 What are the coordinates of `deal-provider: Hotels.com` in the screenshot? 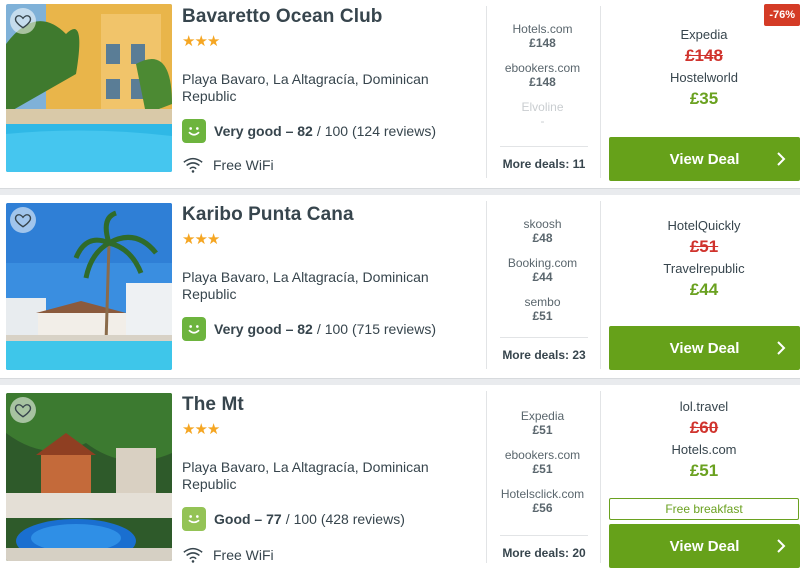 It's located at (542, 29).